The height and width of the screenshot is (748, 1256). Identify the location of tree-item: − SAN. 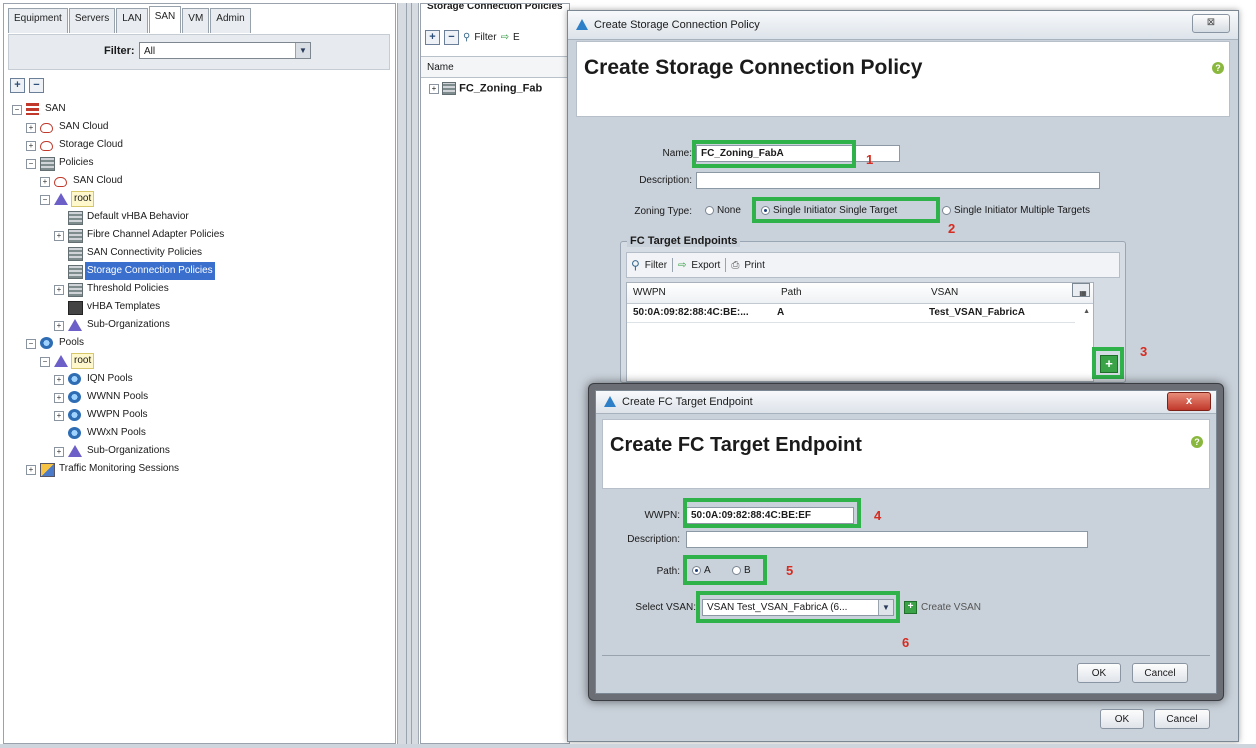
(196, 109).